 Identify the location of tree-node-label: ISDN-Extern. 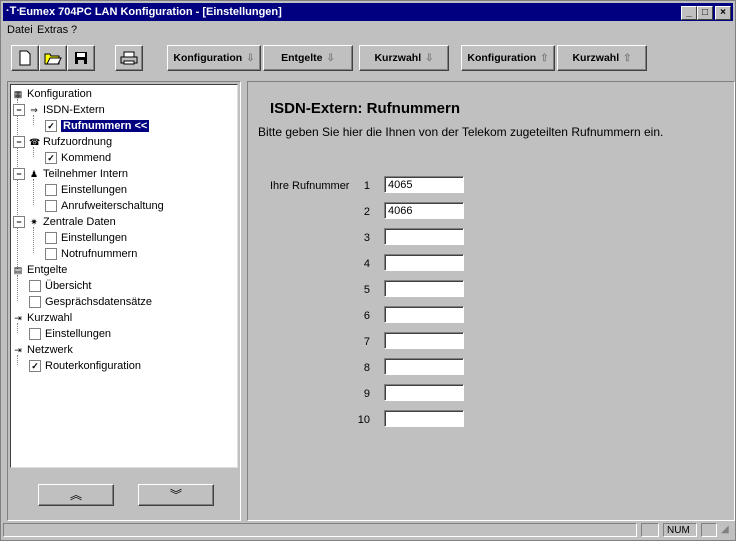
(74, 110).